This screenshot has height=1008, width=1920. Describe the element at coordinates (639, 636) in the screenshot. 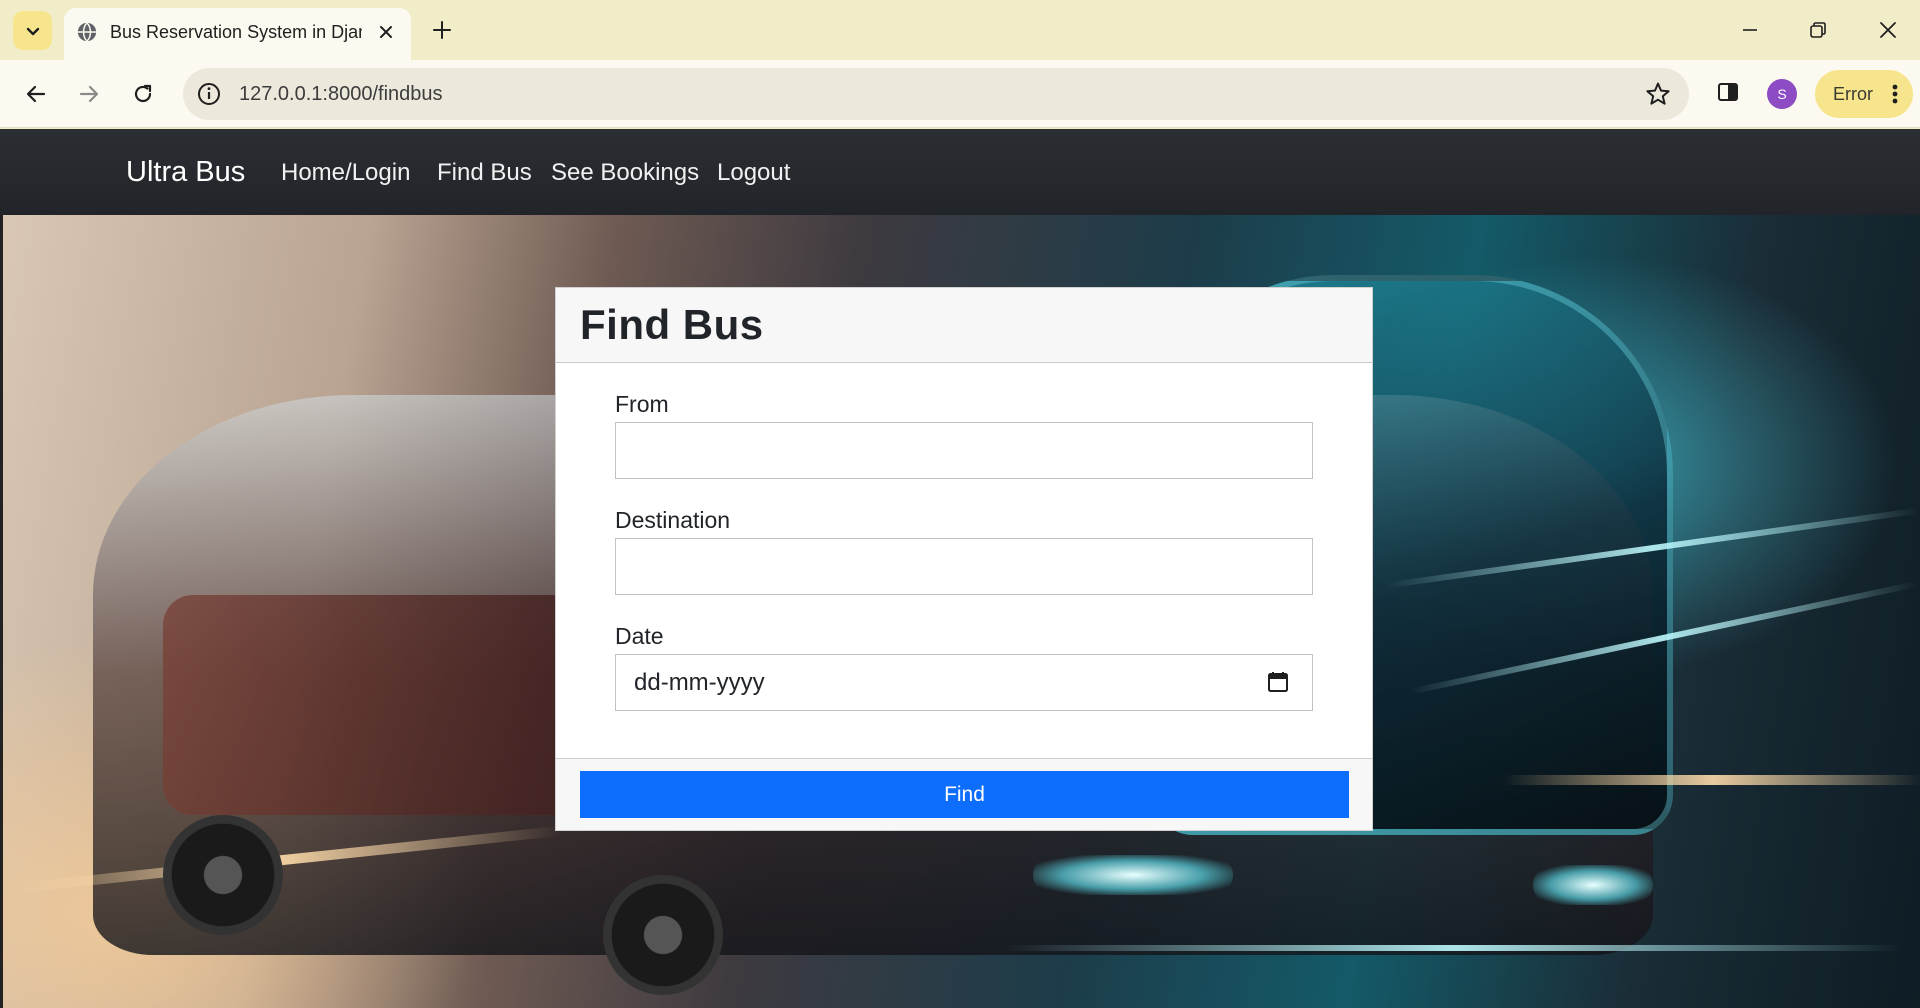

I see `date-label: Date` at that location.